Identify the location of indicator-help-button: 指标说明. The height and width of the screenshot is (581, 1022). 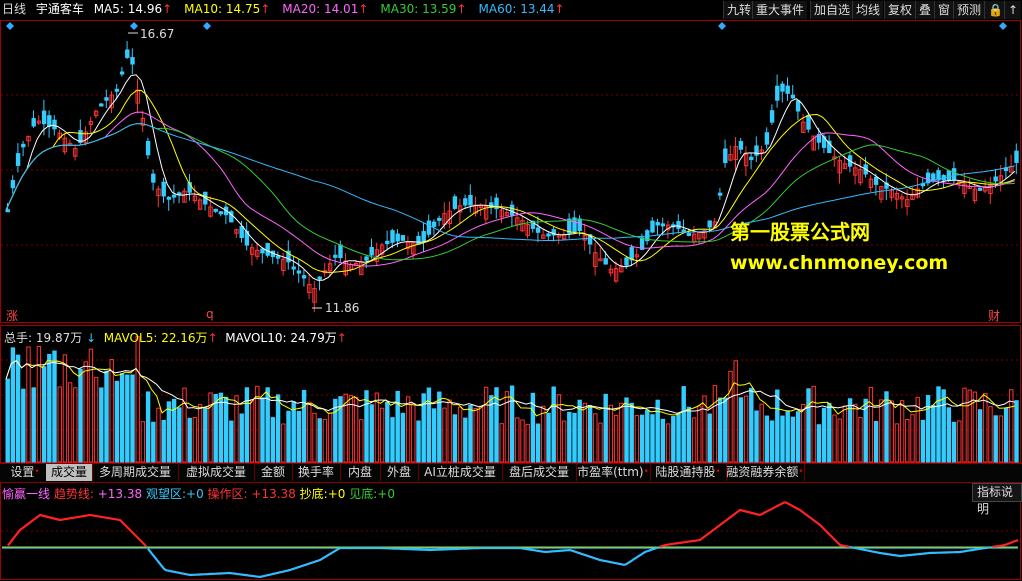
(997, 499).